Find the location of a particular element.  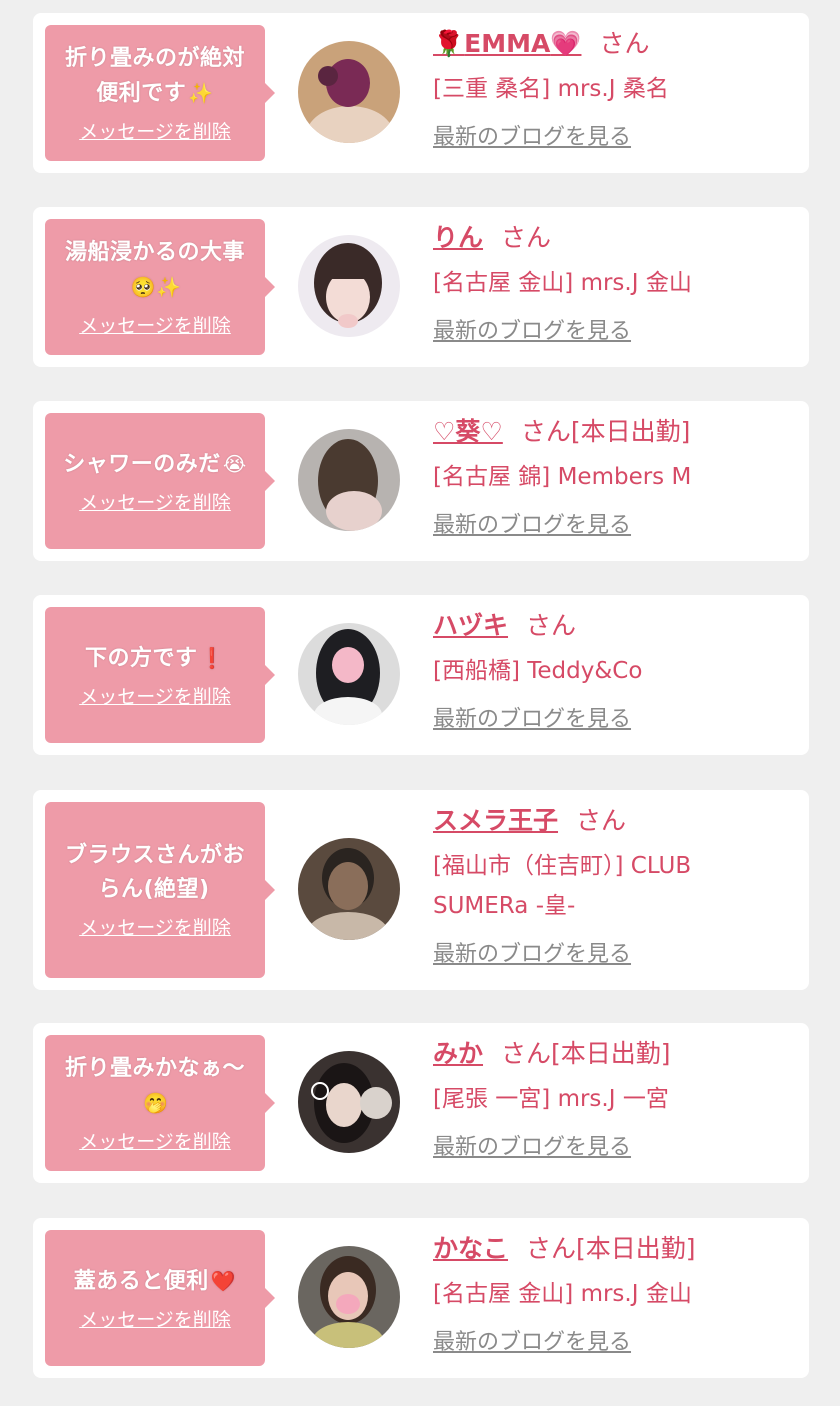

shop-name: [三重 桑名] mrs.J 桑名 is located at coordinates (551, 89).